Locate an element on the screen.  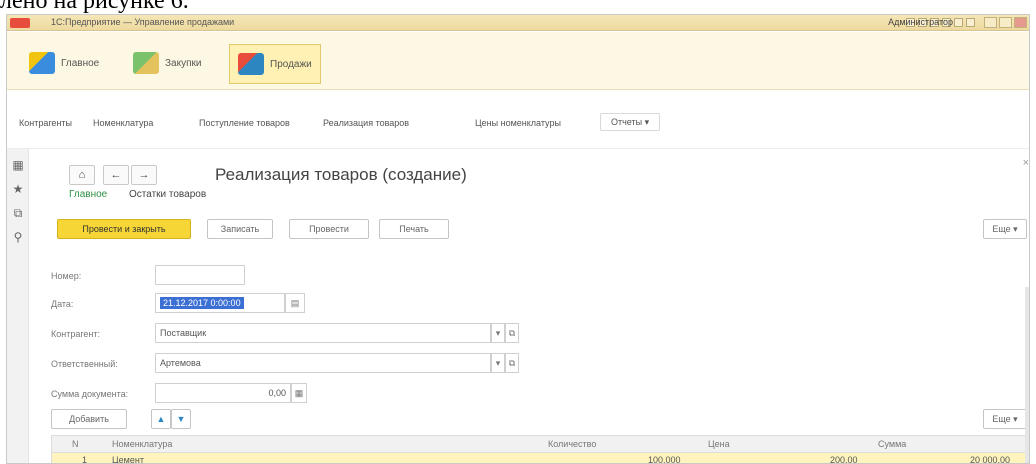
col-price: Цена is located at coordinates (719, 444).